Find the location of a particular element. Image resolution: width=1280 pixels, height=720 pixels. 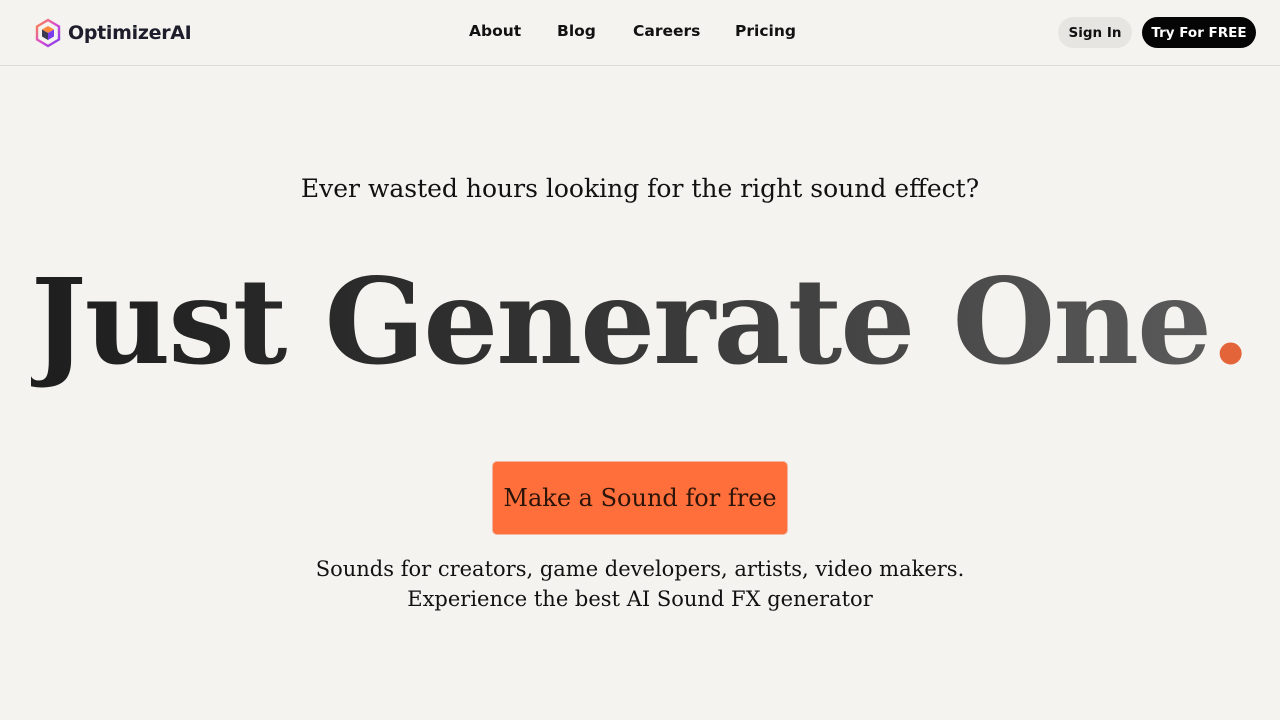

brand-logo: OptimizerAI is located at coordinates (113, 33).